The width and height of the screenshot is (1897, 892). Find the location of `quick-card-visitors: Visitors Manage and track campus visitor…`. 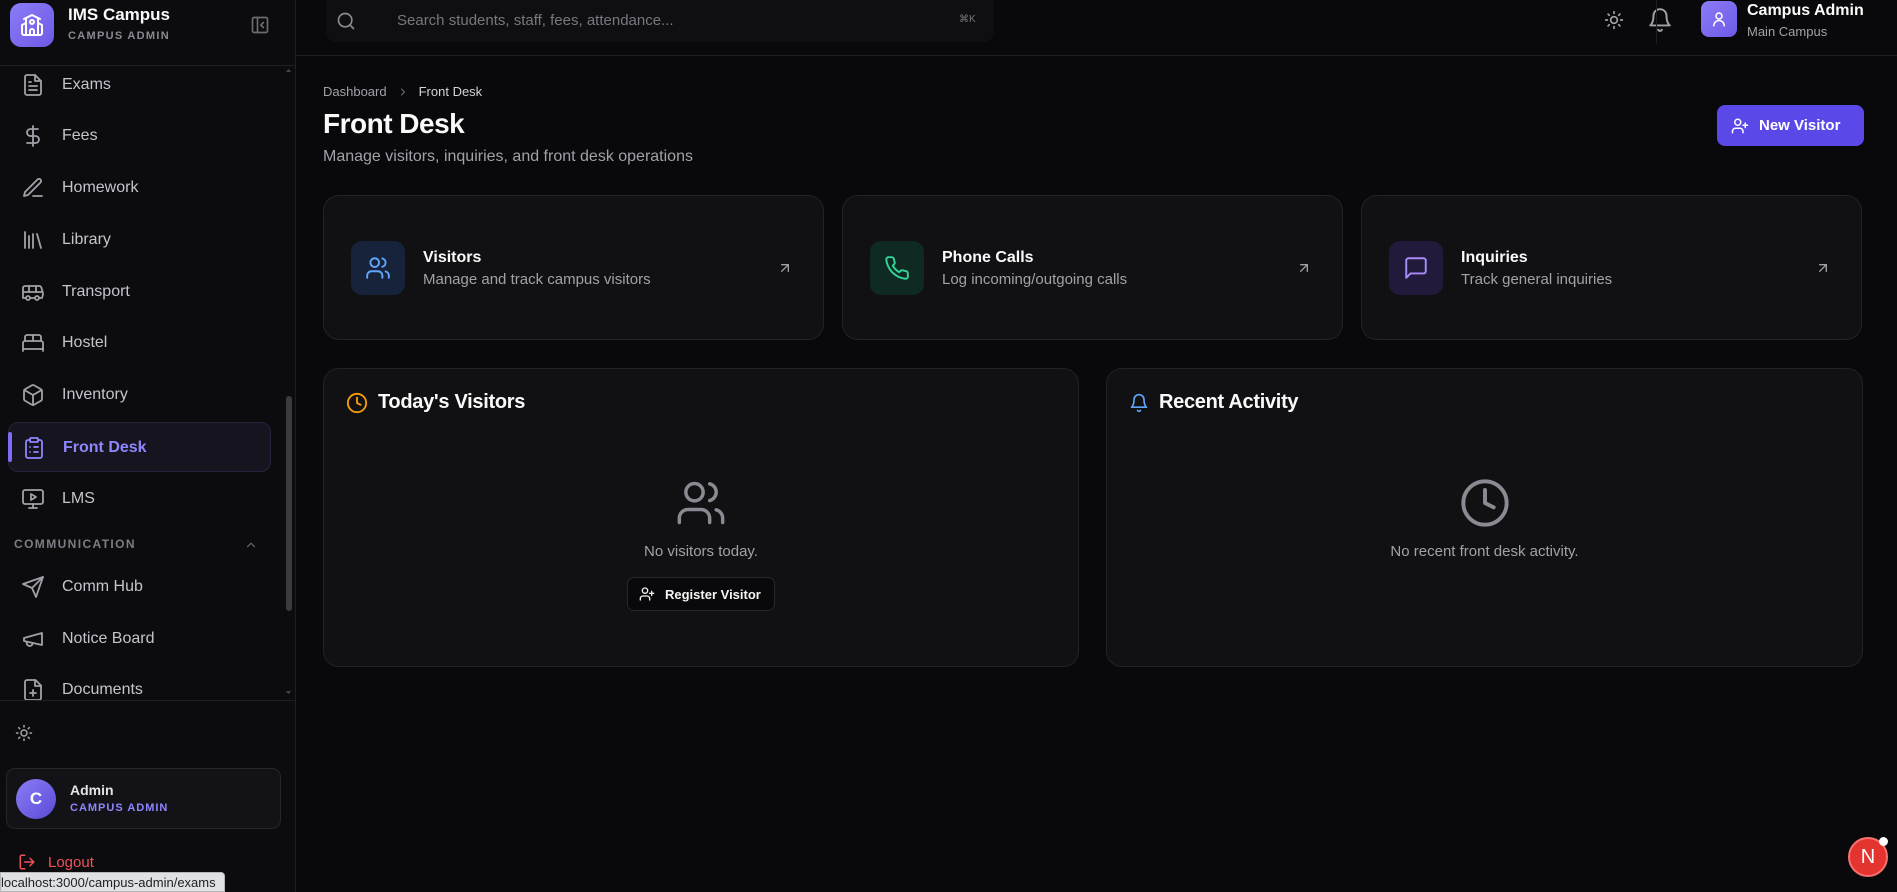

quick-card-visitors: Visitors Manage and track campus visitor… is located at coordinates (573, 267).